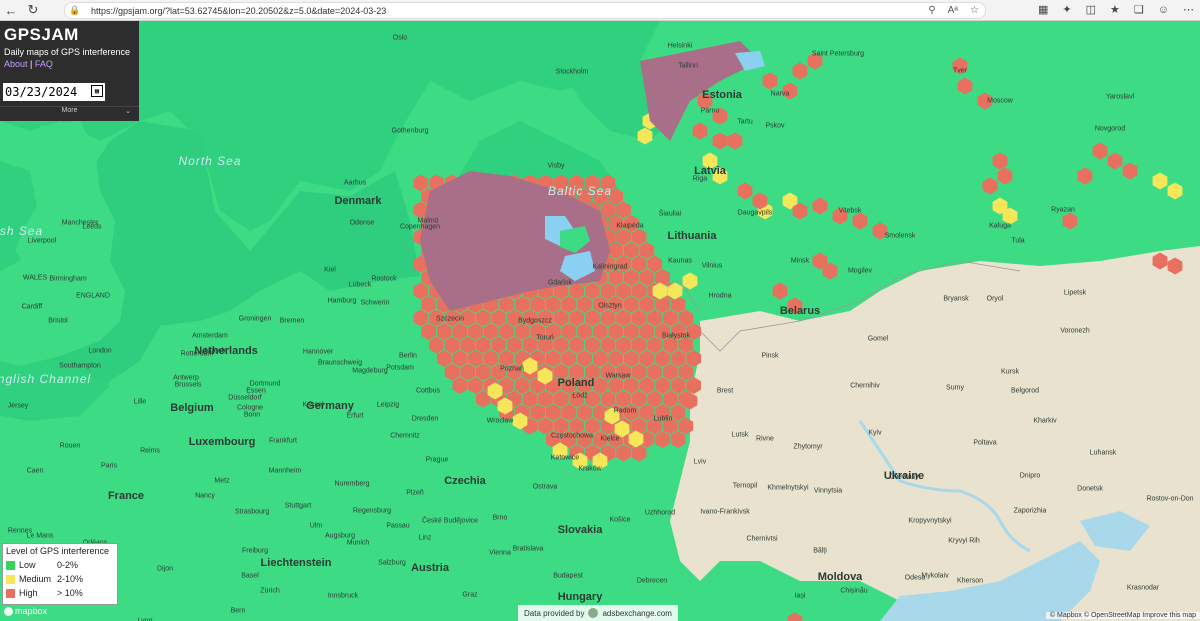  Describe the element at coordinates (35, 579) in the screenshot. I see `legend-name: Medium` at that location.